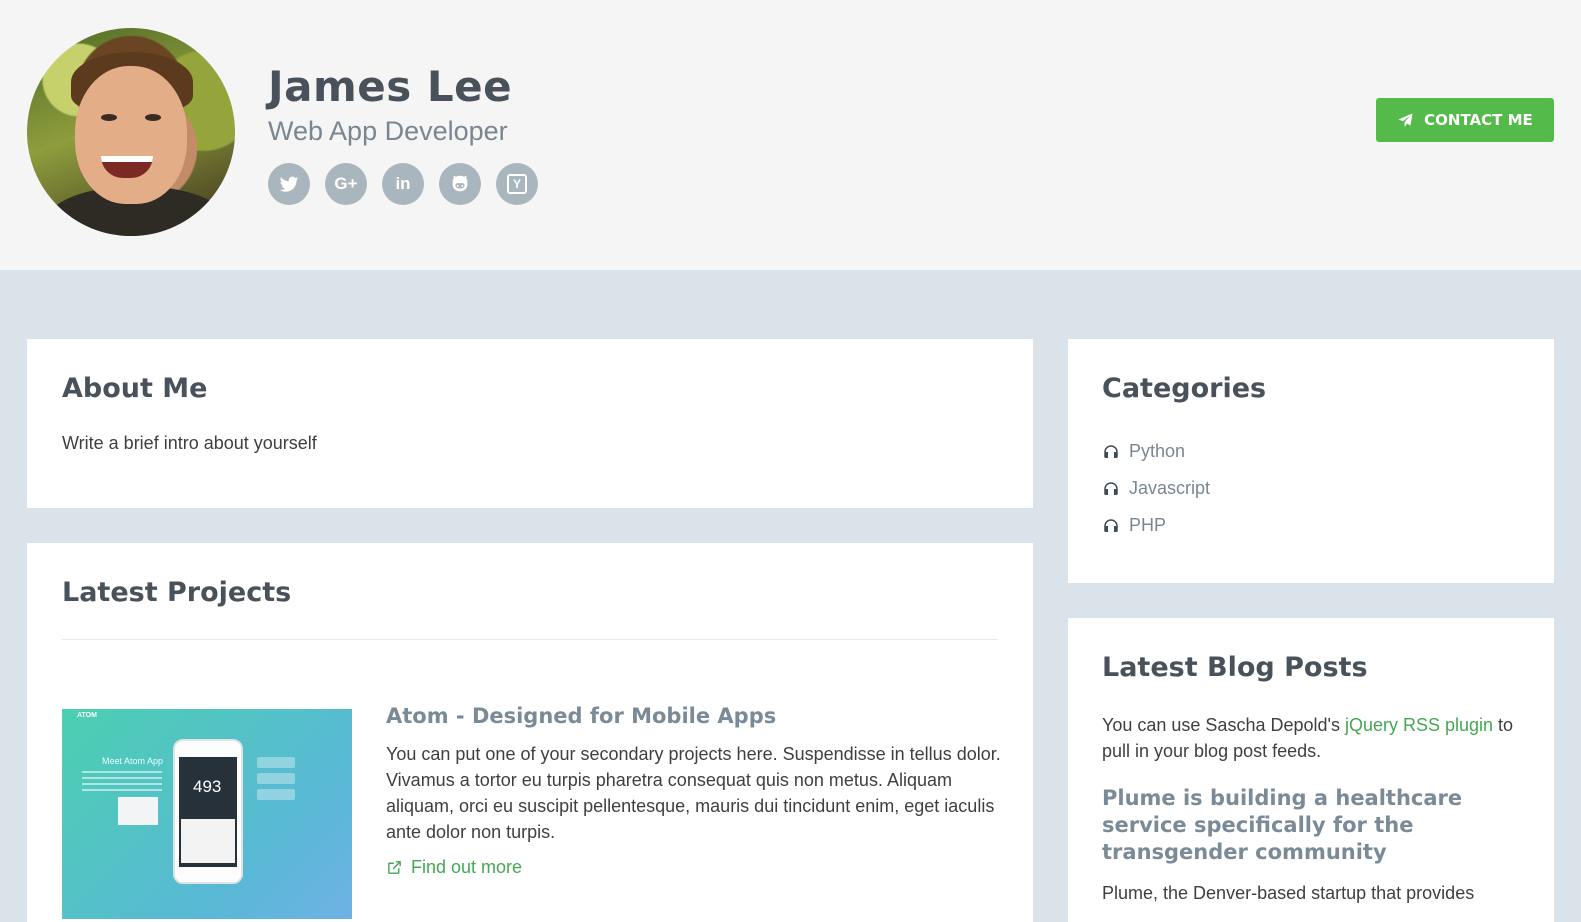  Describe the element at coordinates (1170, 488) in the screenshot. I see `category-label: Javascript` at that location.